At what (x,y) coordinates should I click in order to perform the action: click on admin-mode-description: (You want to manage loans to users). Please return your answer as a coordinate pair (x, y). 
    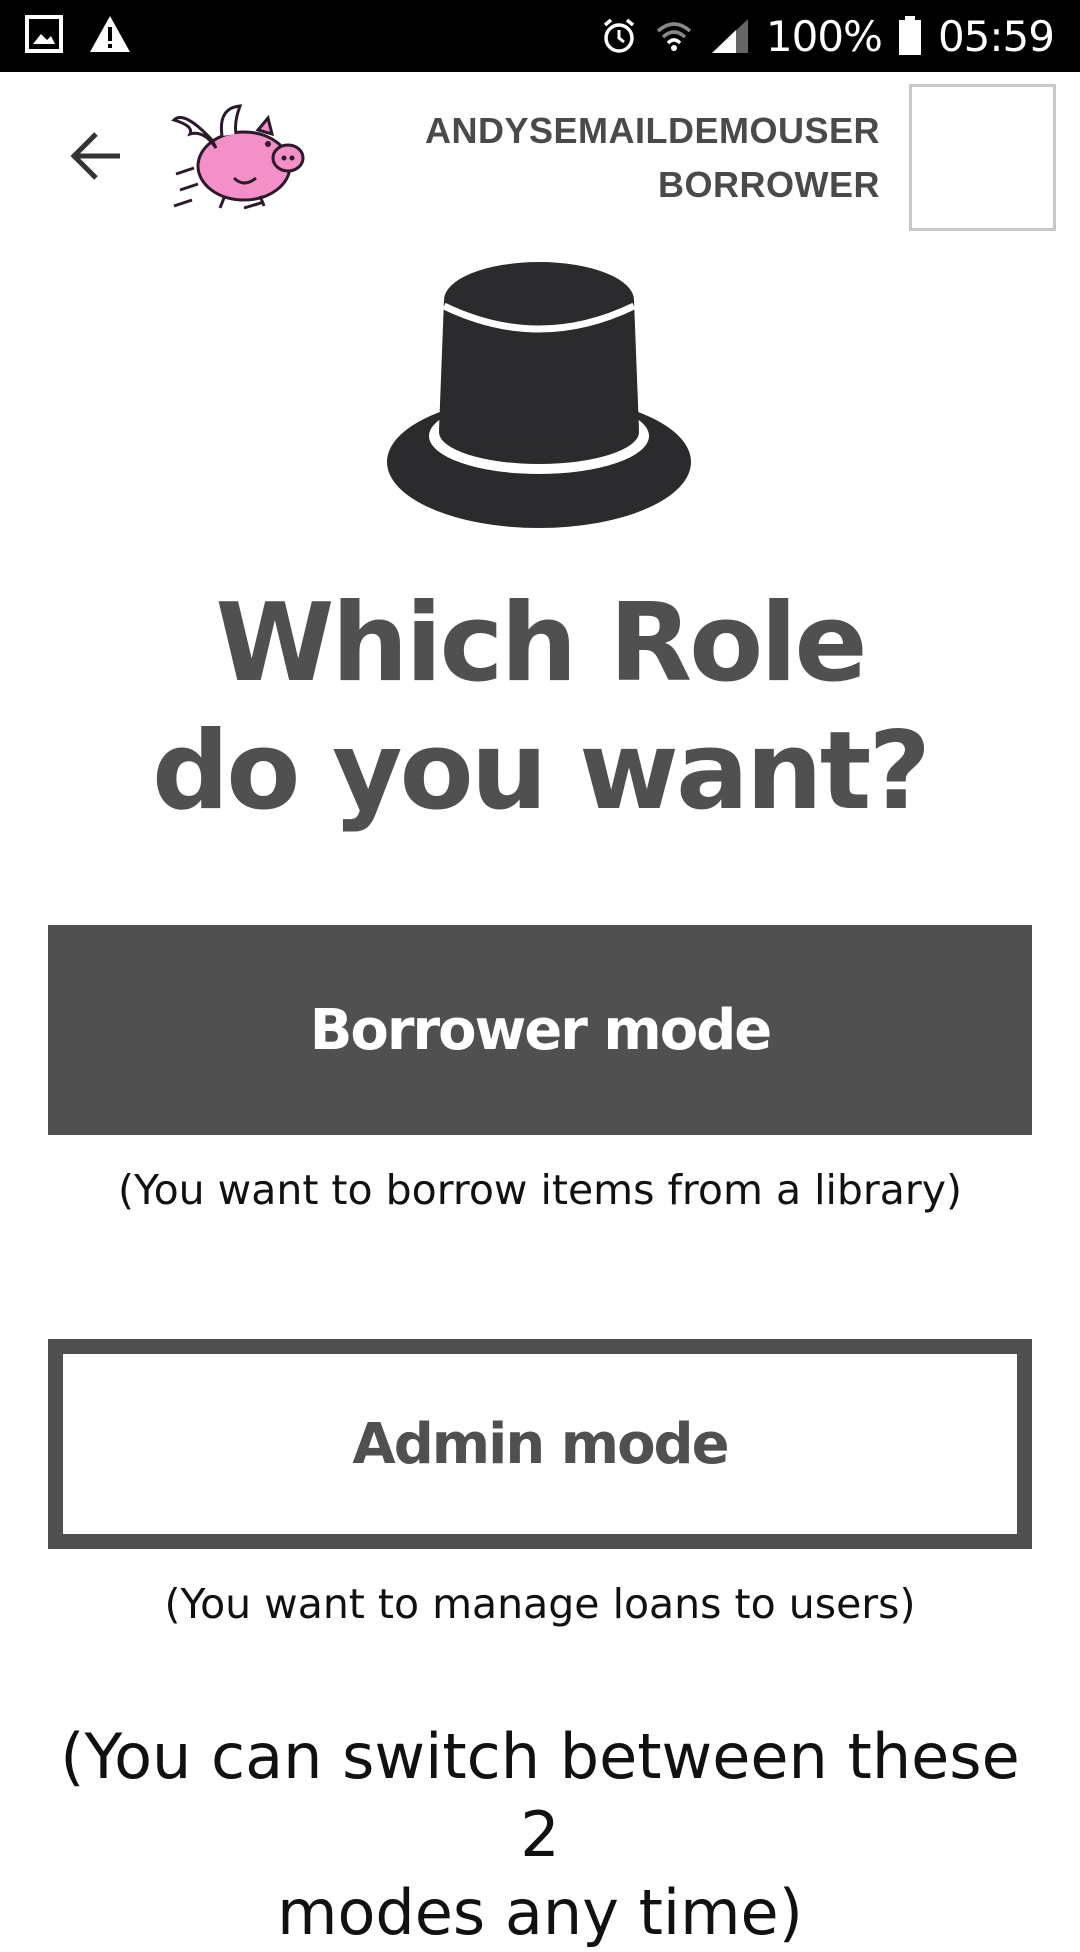
    Looking at the image, I should click on (540, 1604).